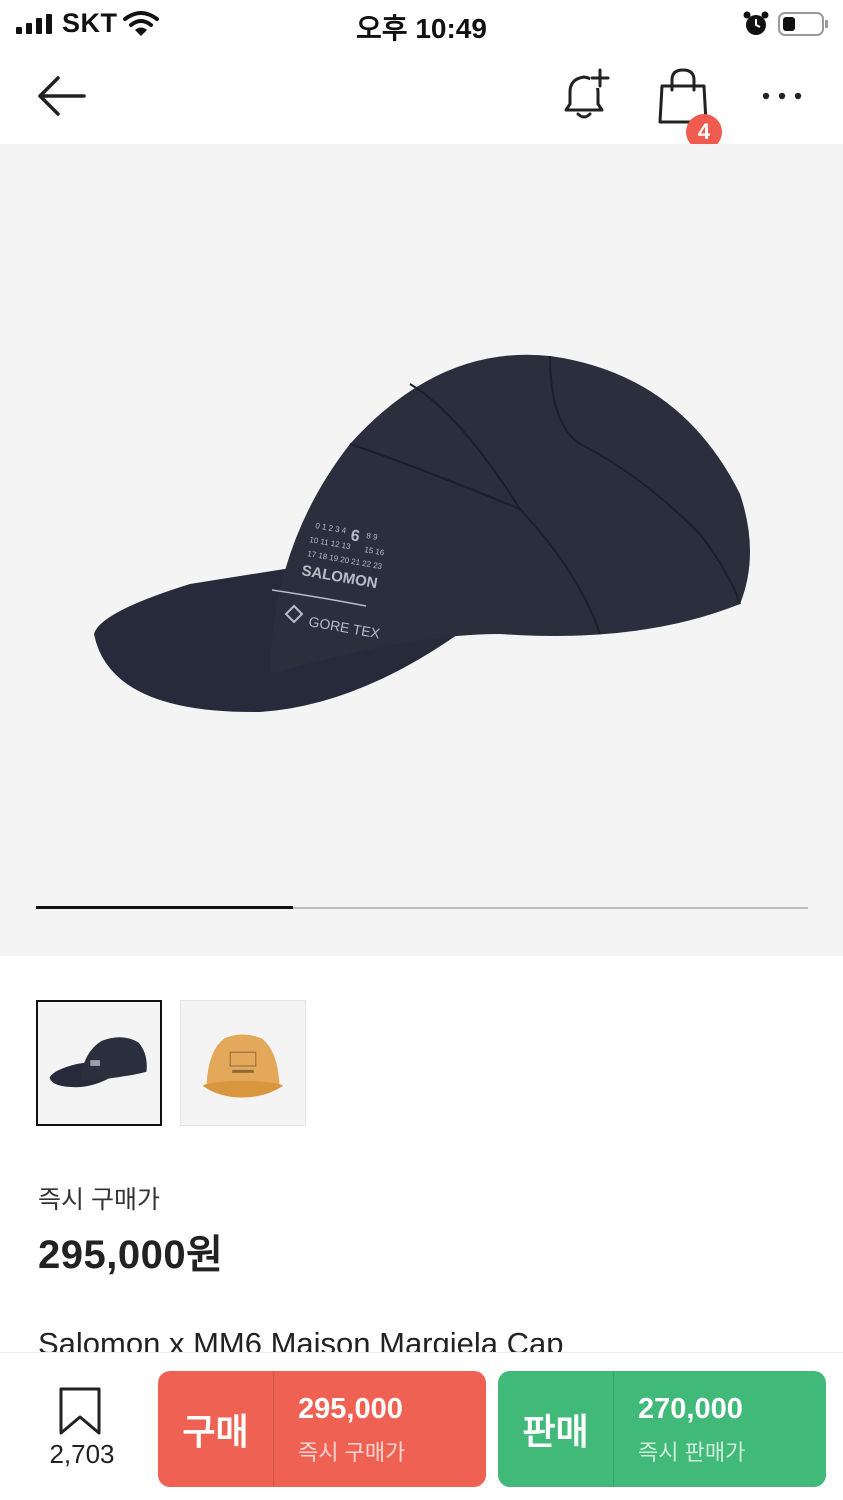 The height and width of the screenshot is (1500, 843). What do you see at coordinates (62, 96) in the screenshot?
I see `back-arrow-icon` at bounding box center [62, 96].